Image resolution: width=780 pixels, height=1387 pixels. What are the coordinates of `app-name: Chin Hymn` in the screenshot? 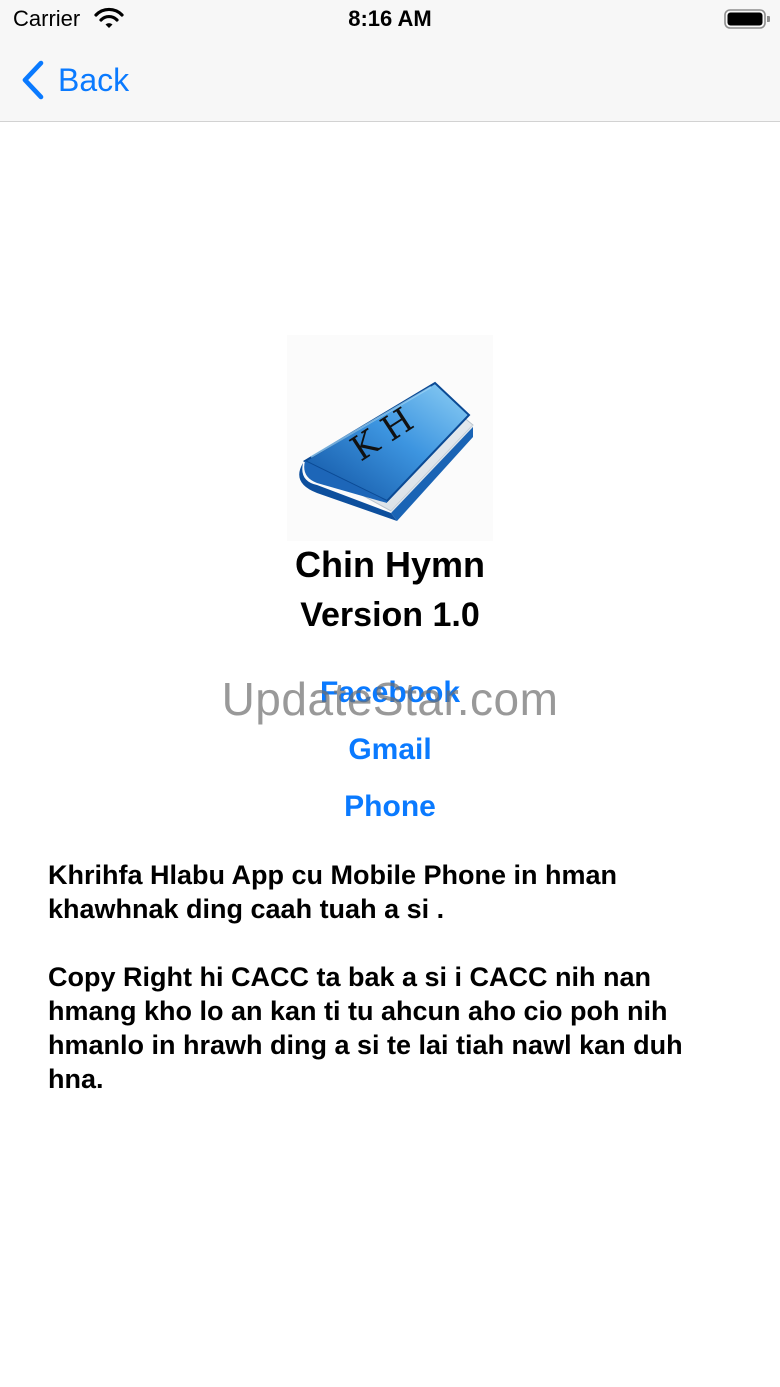 It's located at (389, 564).